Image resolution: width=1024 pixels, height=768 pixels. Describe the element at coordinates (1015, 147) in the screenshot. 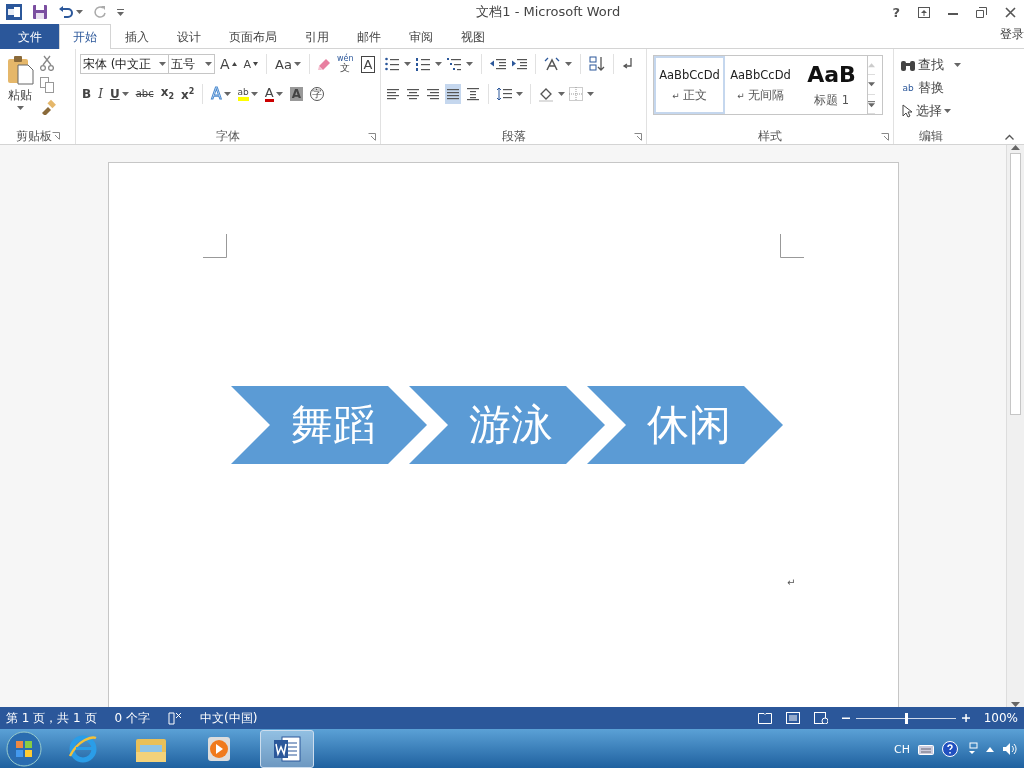

I see `scroll-up-icon` at that location.